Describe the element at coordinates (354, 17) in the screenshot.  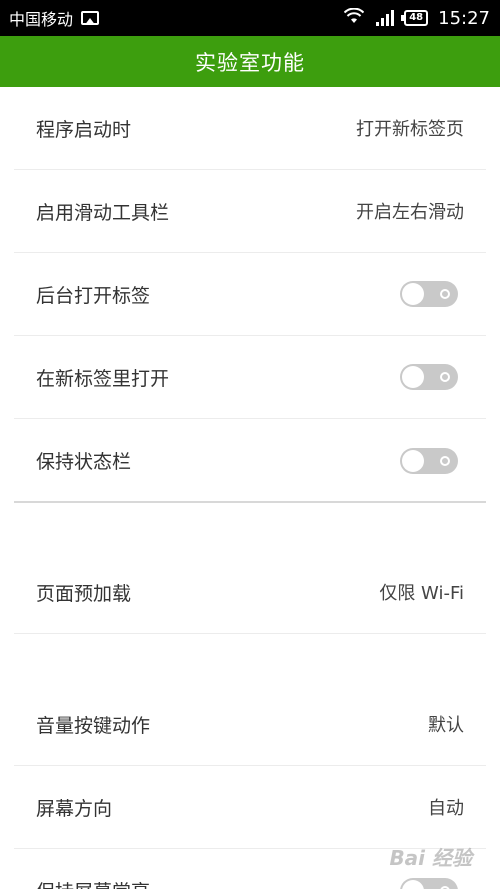
I see `wifi-icon` at that location.